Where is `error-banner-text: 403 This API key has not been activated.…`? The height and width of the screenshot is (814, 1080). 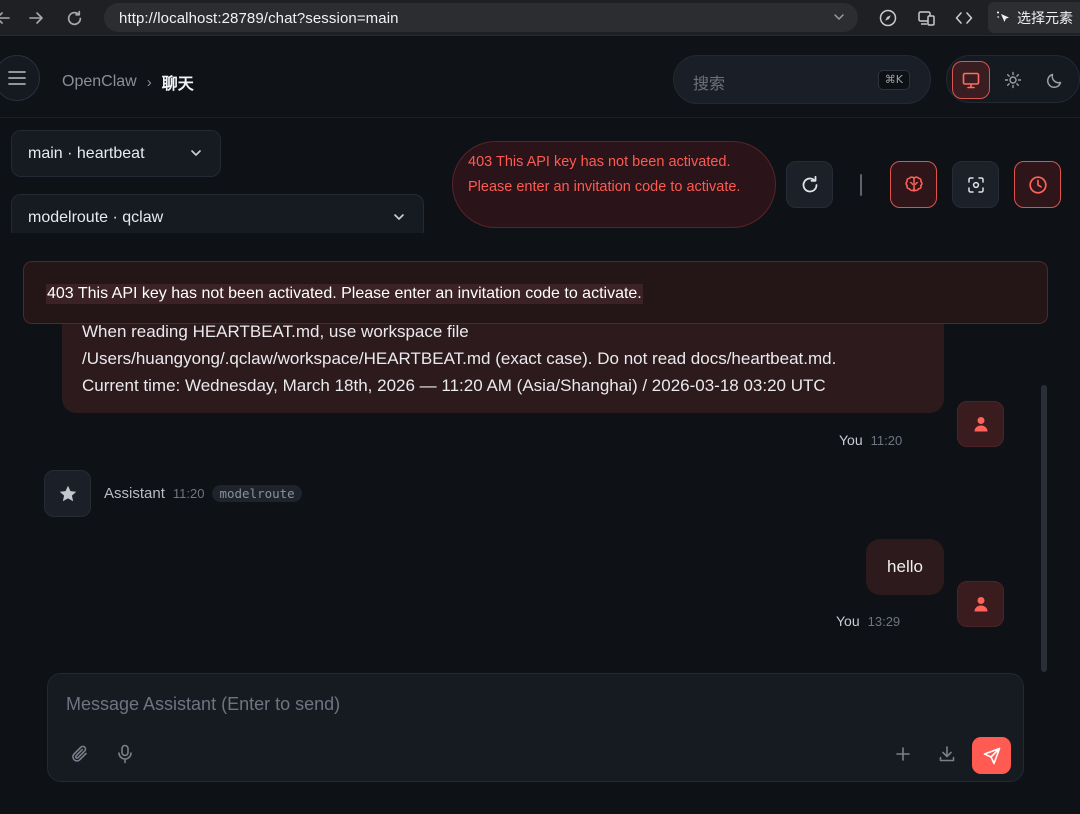 error-banner-text: 403 This API key has not been activated.… is located at coordinates (344, 294).